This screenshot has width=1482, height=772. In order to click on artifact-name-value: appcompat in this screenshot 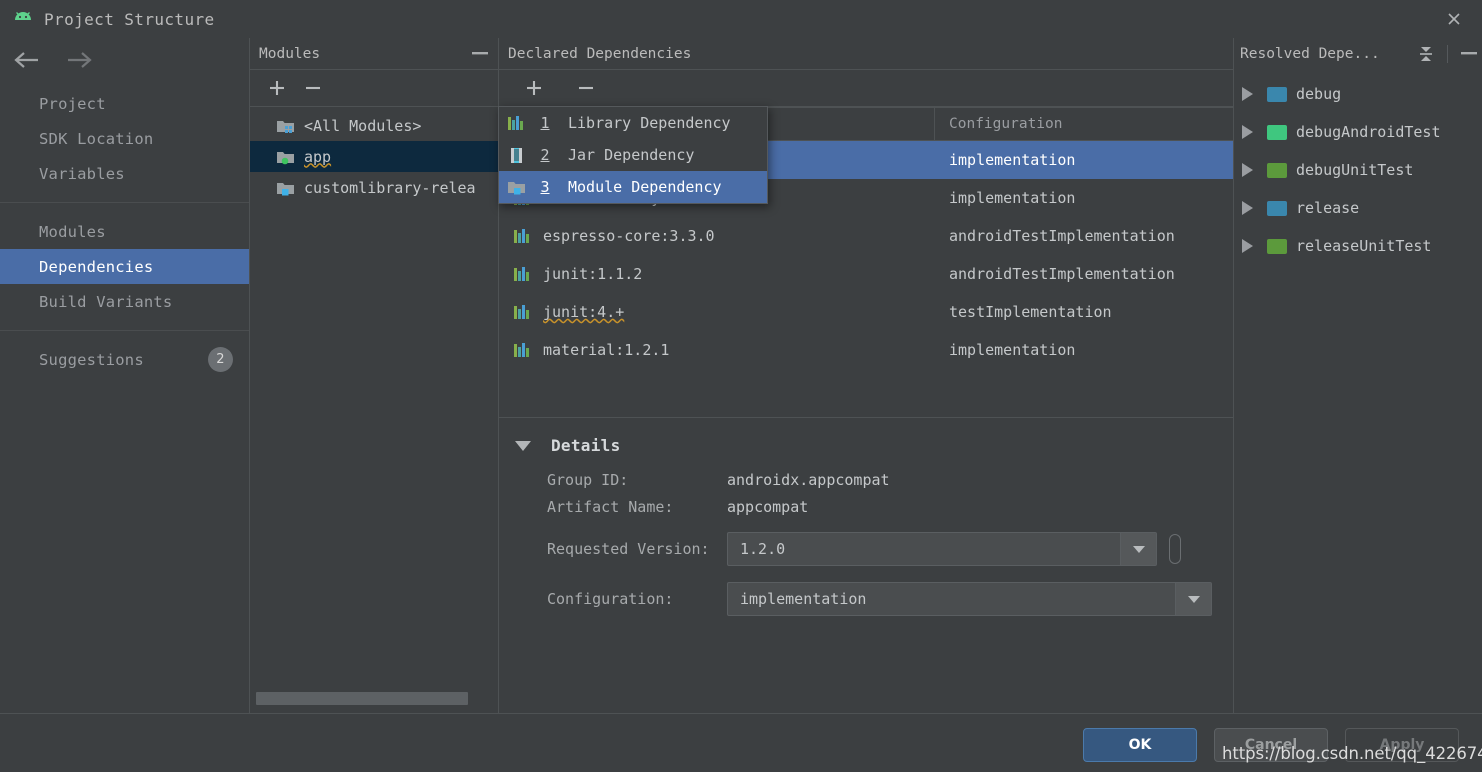, I will do `click(768, 507)`.